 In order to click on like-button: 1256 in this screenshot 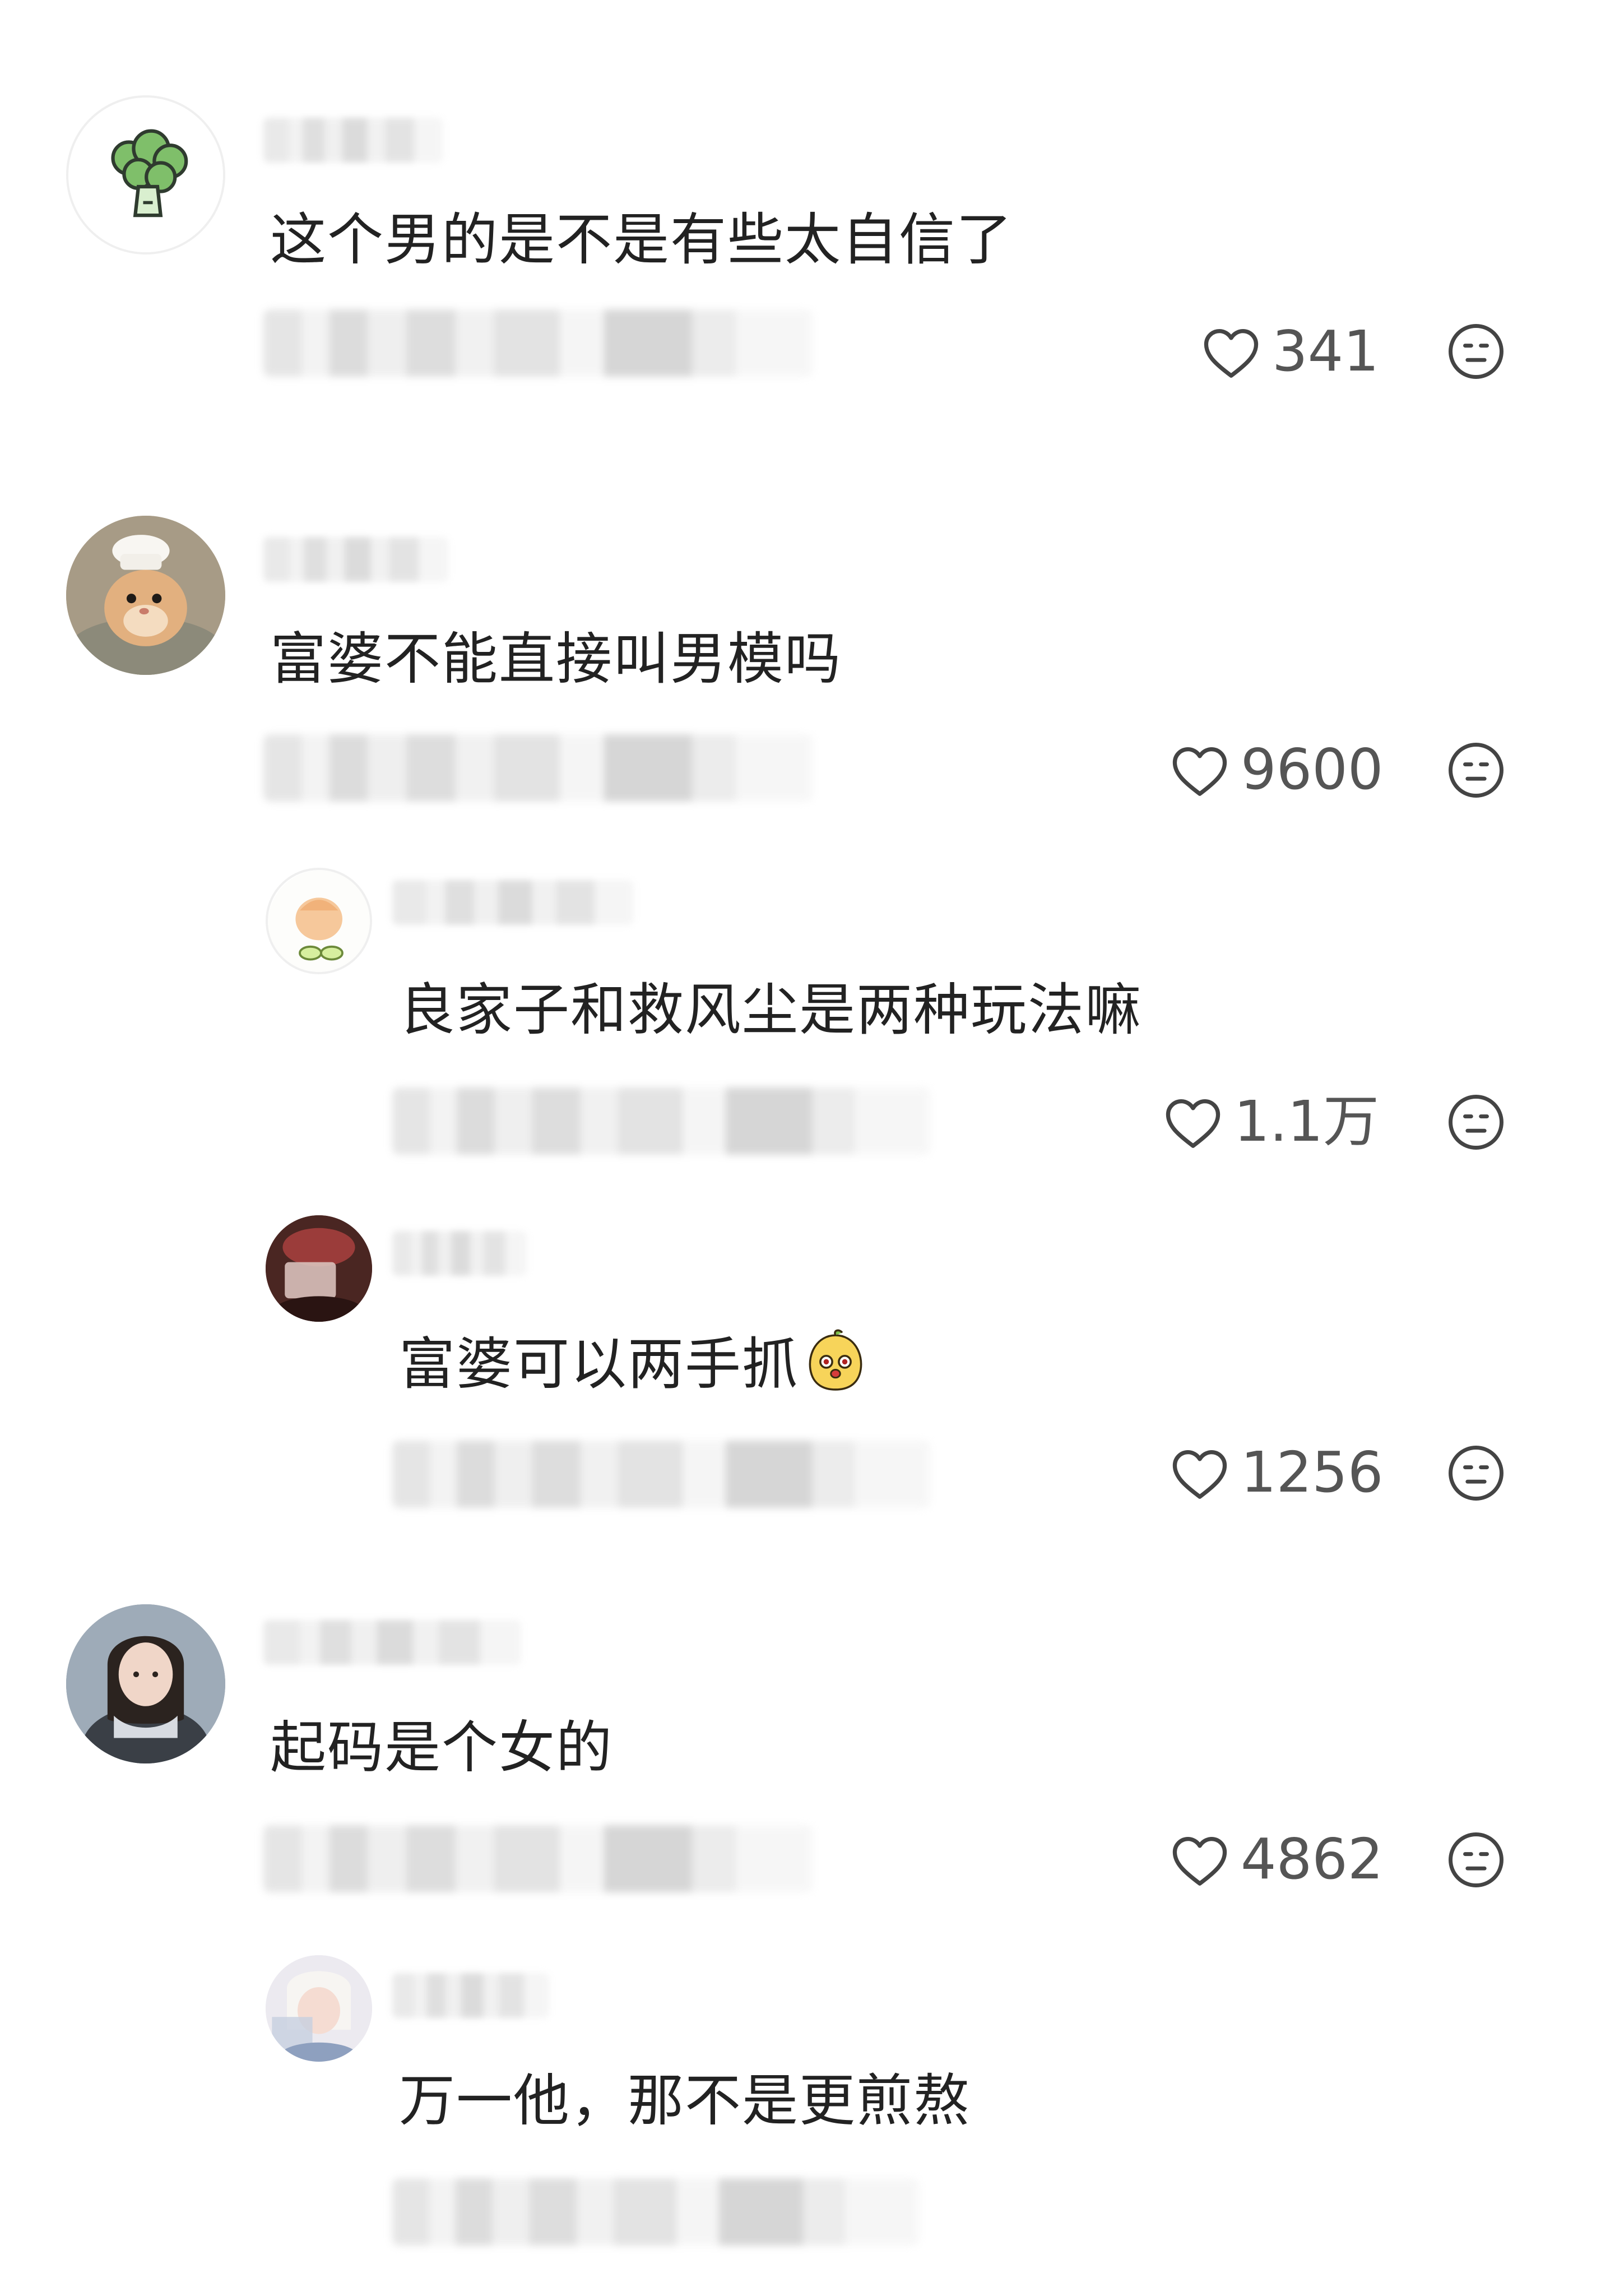, I will do `click(1276, 1472)`.